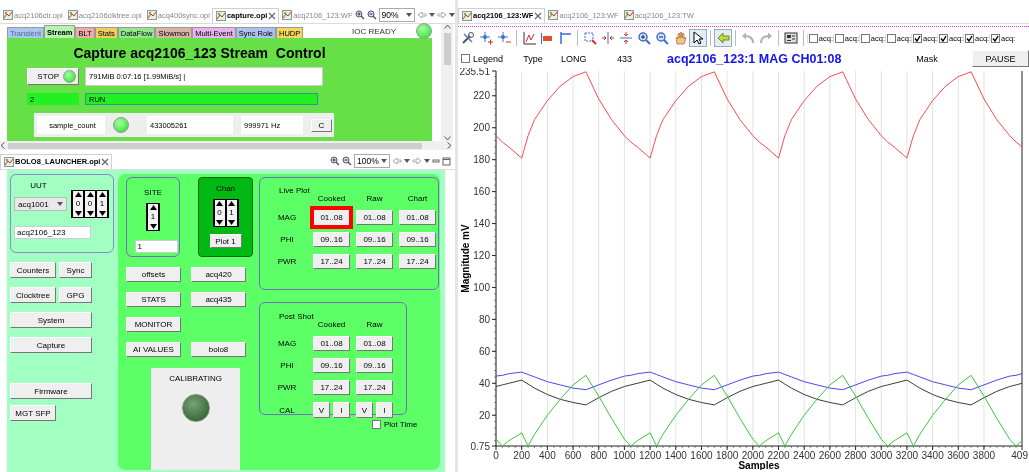 The height and width of the screenshot is (472, 1029). Describe the element at coordinates (754, 58) in the screenshot. I see `plot-title: acq2106_123:1 MAG CH01:08` at that location.